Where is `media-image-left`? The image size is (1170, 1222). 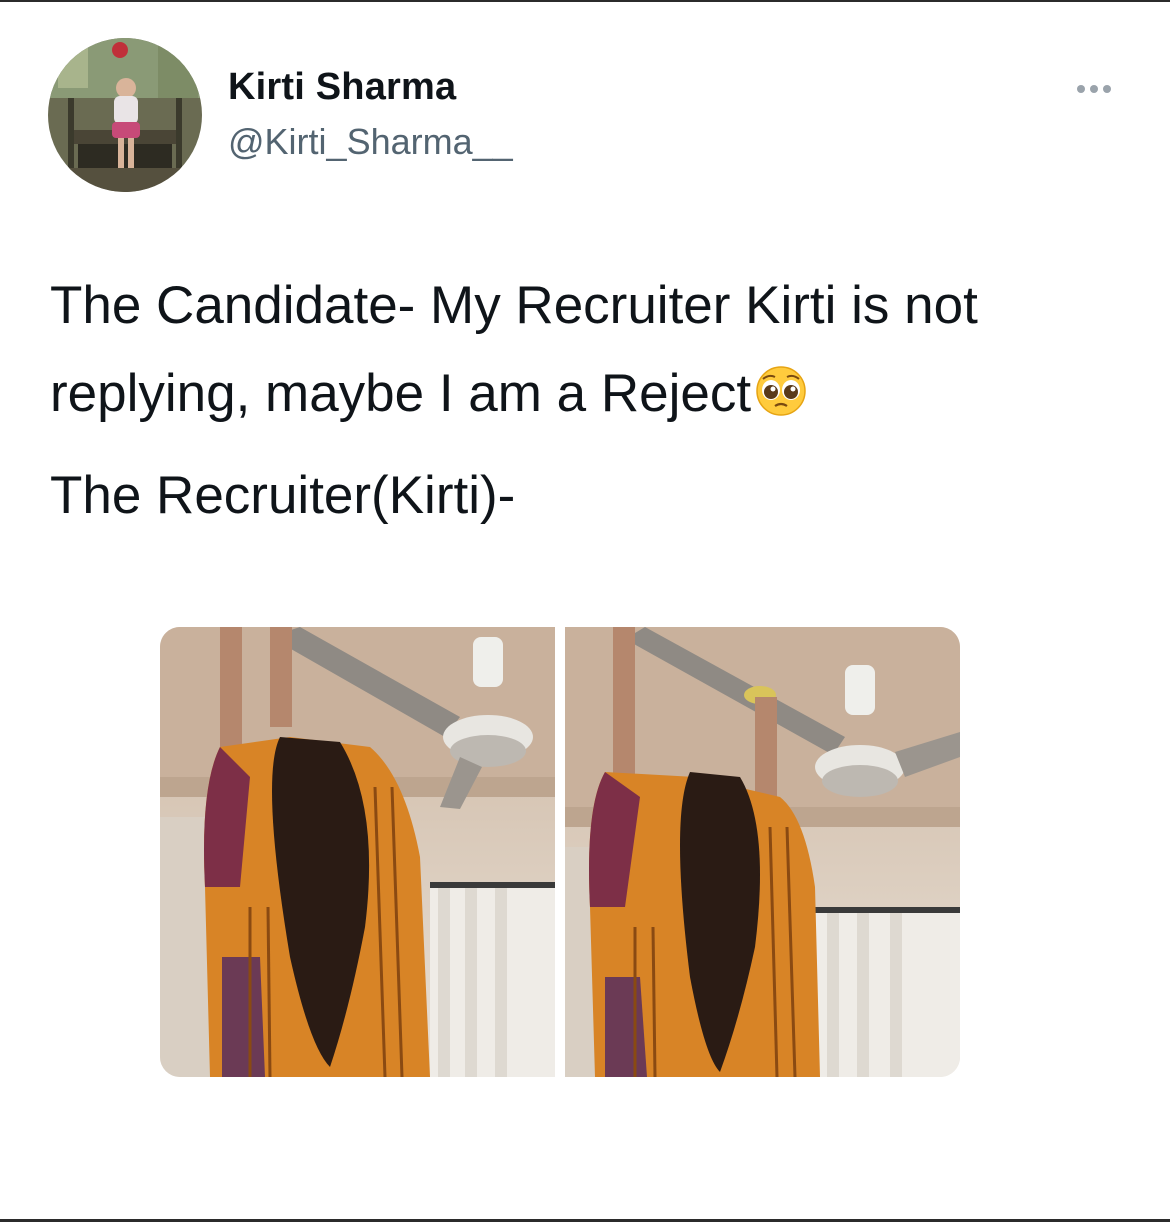
media-image-left is located at coordinates (357, 852).